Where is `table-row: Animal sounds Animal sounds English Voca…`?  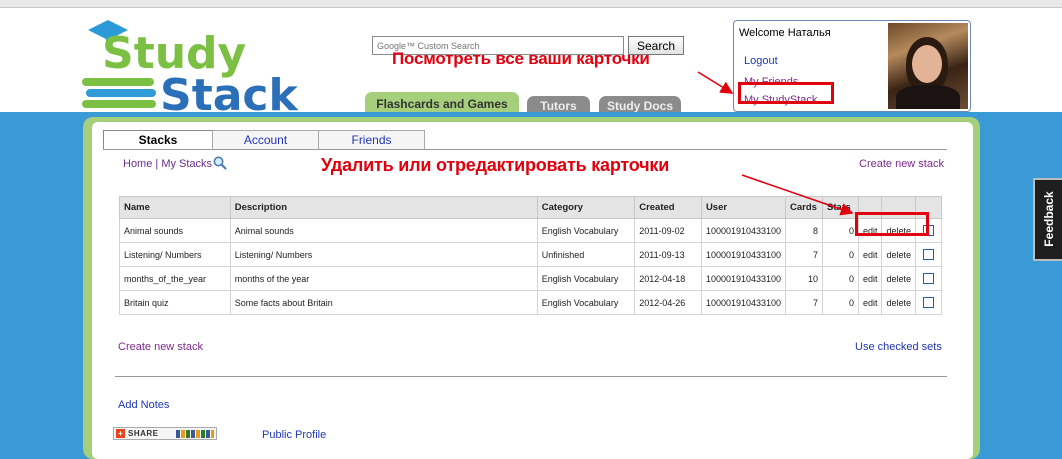
table-row: Animal sounds Animal sounds English Voca… is located at coordinates (530, 230).